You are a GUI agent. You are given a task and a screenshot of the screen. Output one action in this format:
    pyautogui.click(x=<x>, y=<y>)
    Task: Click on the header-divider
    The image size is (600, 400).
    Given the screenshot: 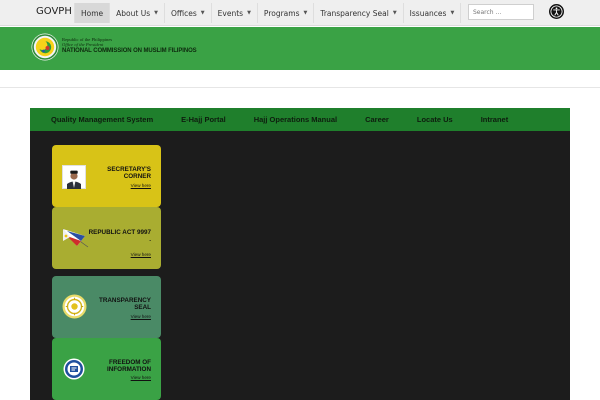 What is the action you would take?
    pyautogui.click(x=300, y=79)
    